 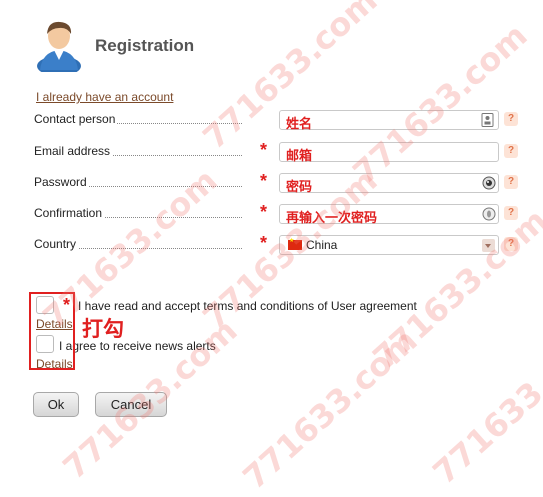 What do you see at coordinates (145, 45) in the screenshot?
I see `page-title: Registration` at bounding box center [145, 45].